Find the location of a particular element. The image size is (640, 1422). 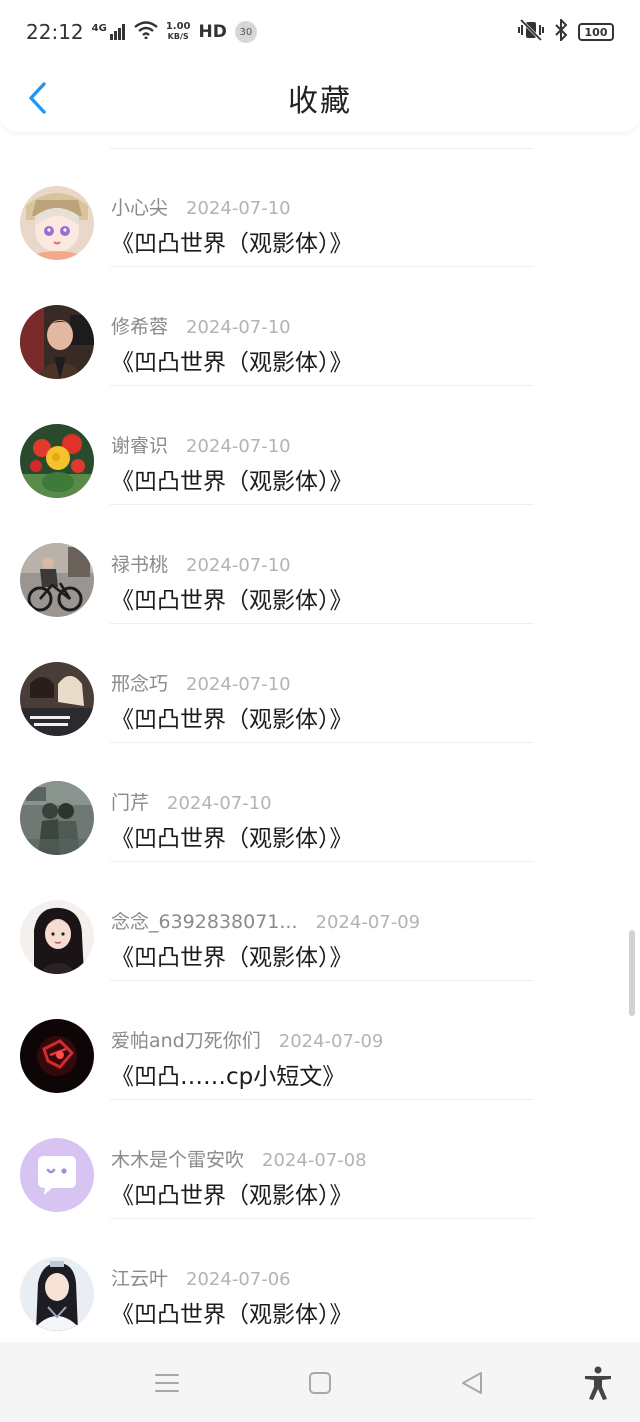

back-nav-button is located at coordinates (472, 1383).